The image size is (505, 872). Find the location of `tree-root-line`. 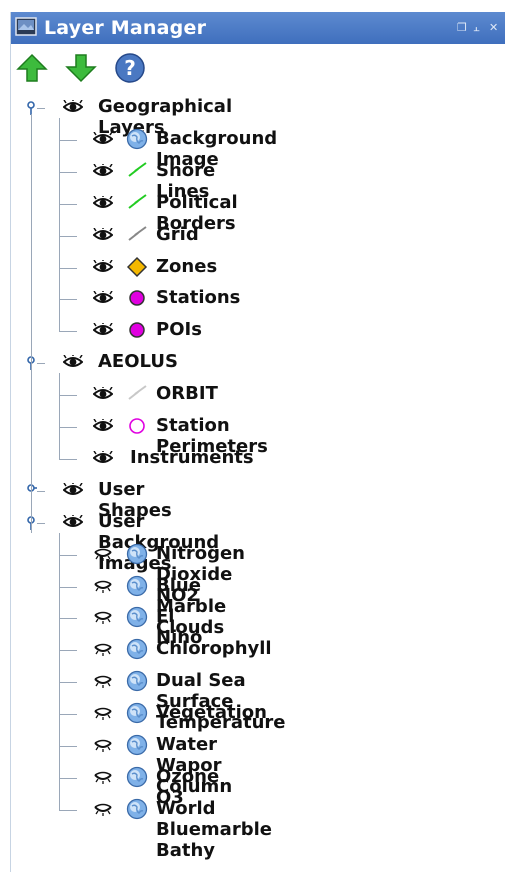

tree-root-line is located at coordinates (31, 323).